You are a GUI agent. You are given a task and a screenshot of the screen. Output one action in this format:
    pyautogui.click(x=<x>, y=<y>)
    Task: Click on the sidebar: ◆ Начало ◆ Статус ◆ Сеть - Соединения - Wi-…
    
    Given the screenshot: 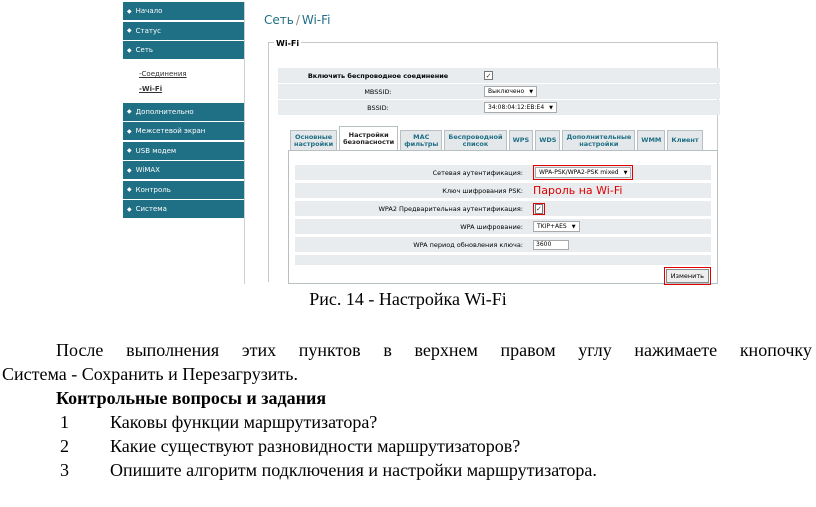 What is the action you would take?
    pyautogui.click(x=184, y=143)
    